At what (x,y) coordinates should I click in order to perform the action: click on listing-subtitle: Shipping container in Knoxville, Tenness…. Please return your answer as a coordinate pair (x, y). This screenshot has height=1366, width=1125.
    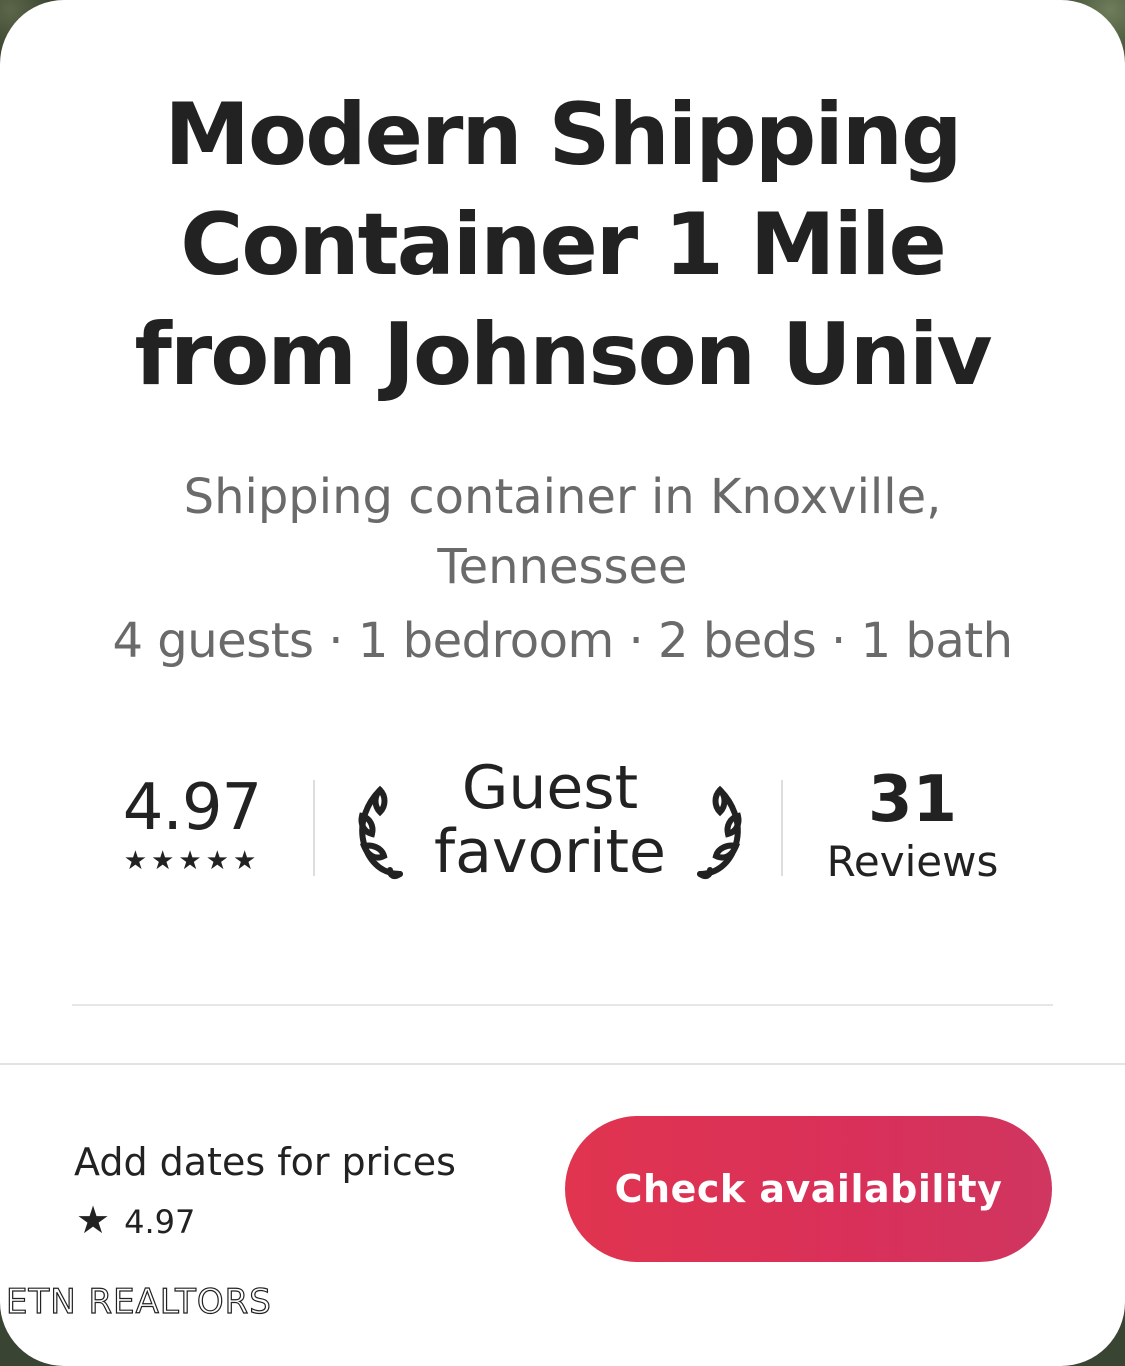
    Looking at the image, I should click on (562, 532).